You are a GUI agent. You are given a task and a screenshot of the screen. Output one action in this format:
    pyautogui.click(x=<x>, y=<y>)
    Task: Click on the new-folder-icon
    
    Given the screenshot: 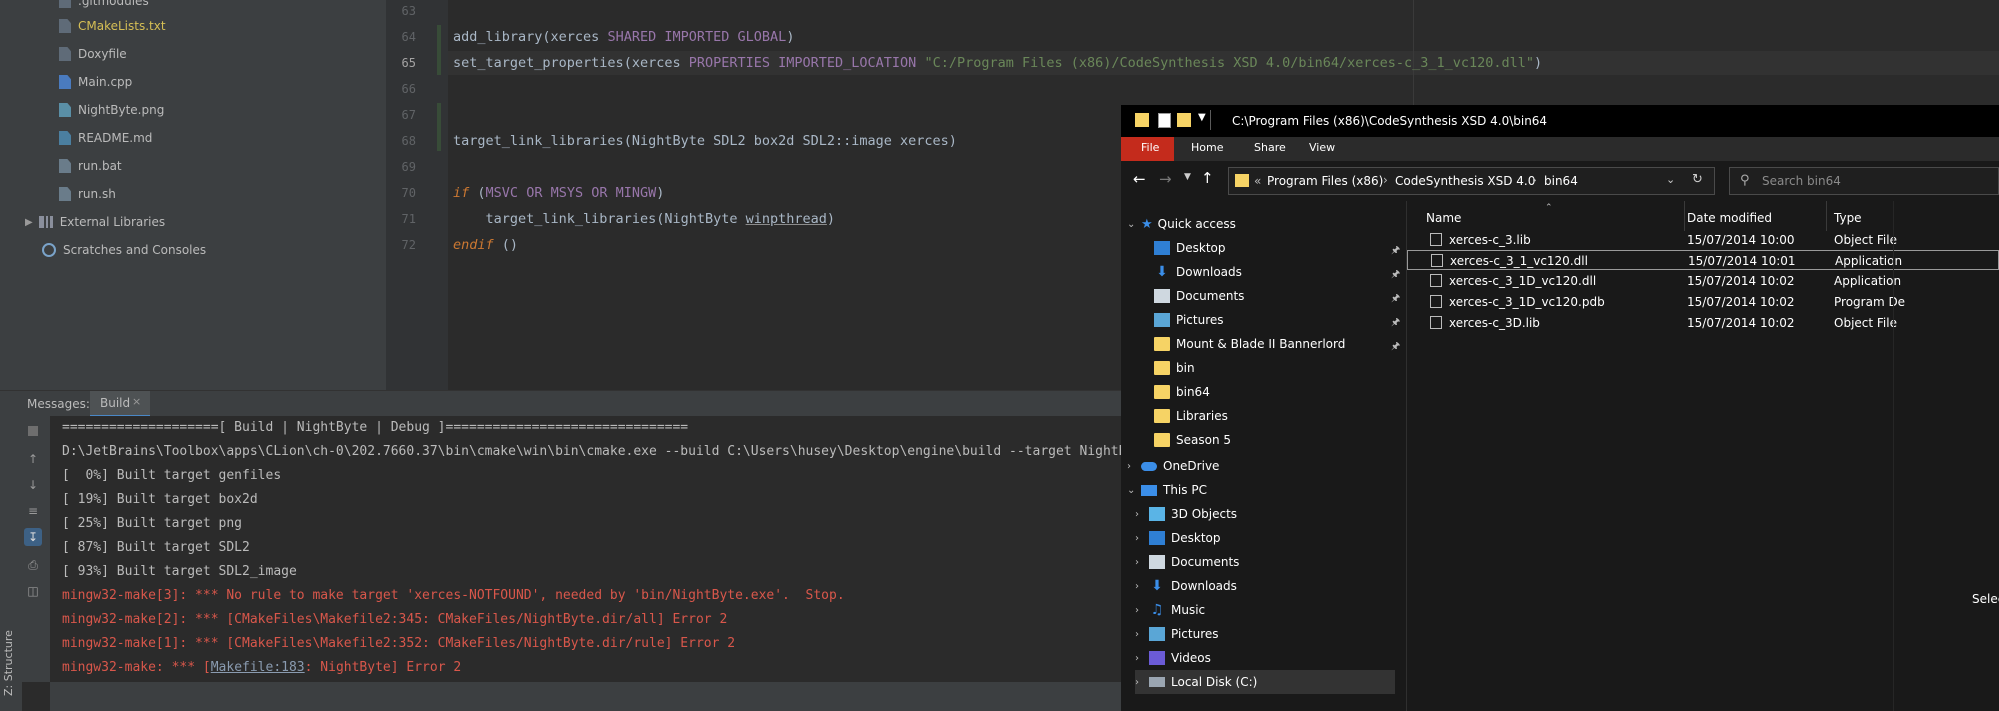 What is the action you would take?
    pyautogui.click(x=1184, y=120)
    